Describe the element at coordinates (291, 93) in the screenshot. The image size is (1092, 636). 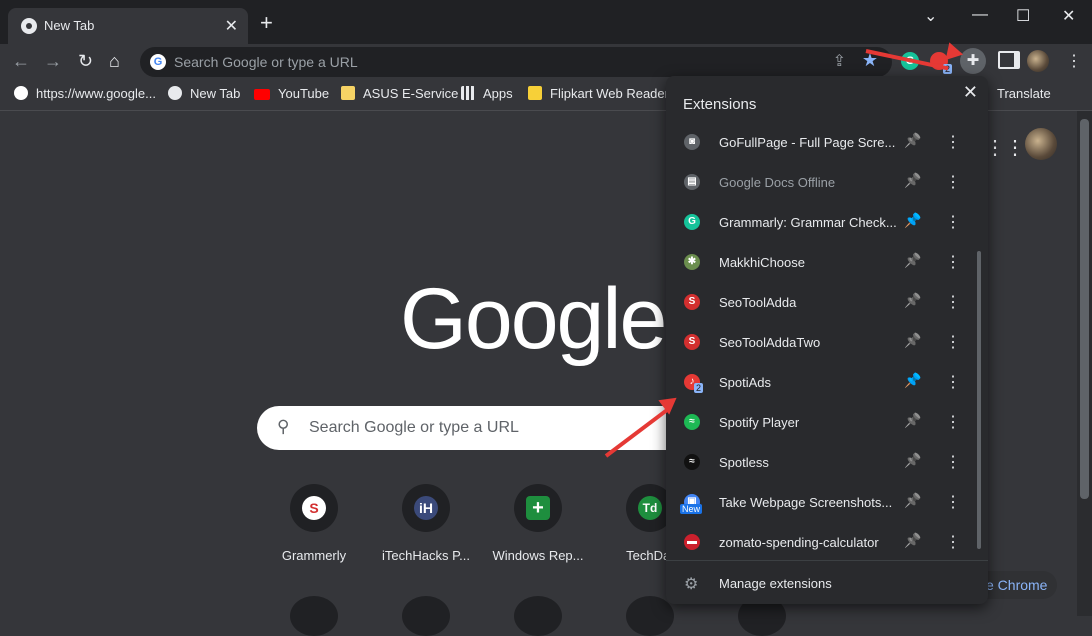
I see `bookmark-youtube: YouTube` at that location.